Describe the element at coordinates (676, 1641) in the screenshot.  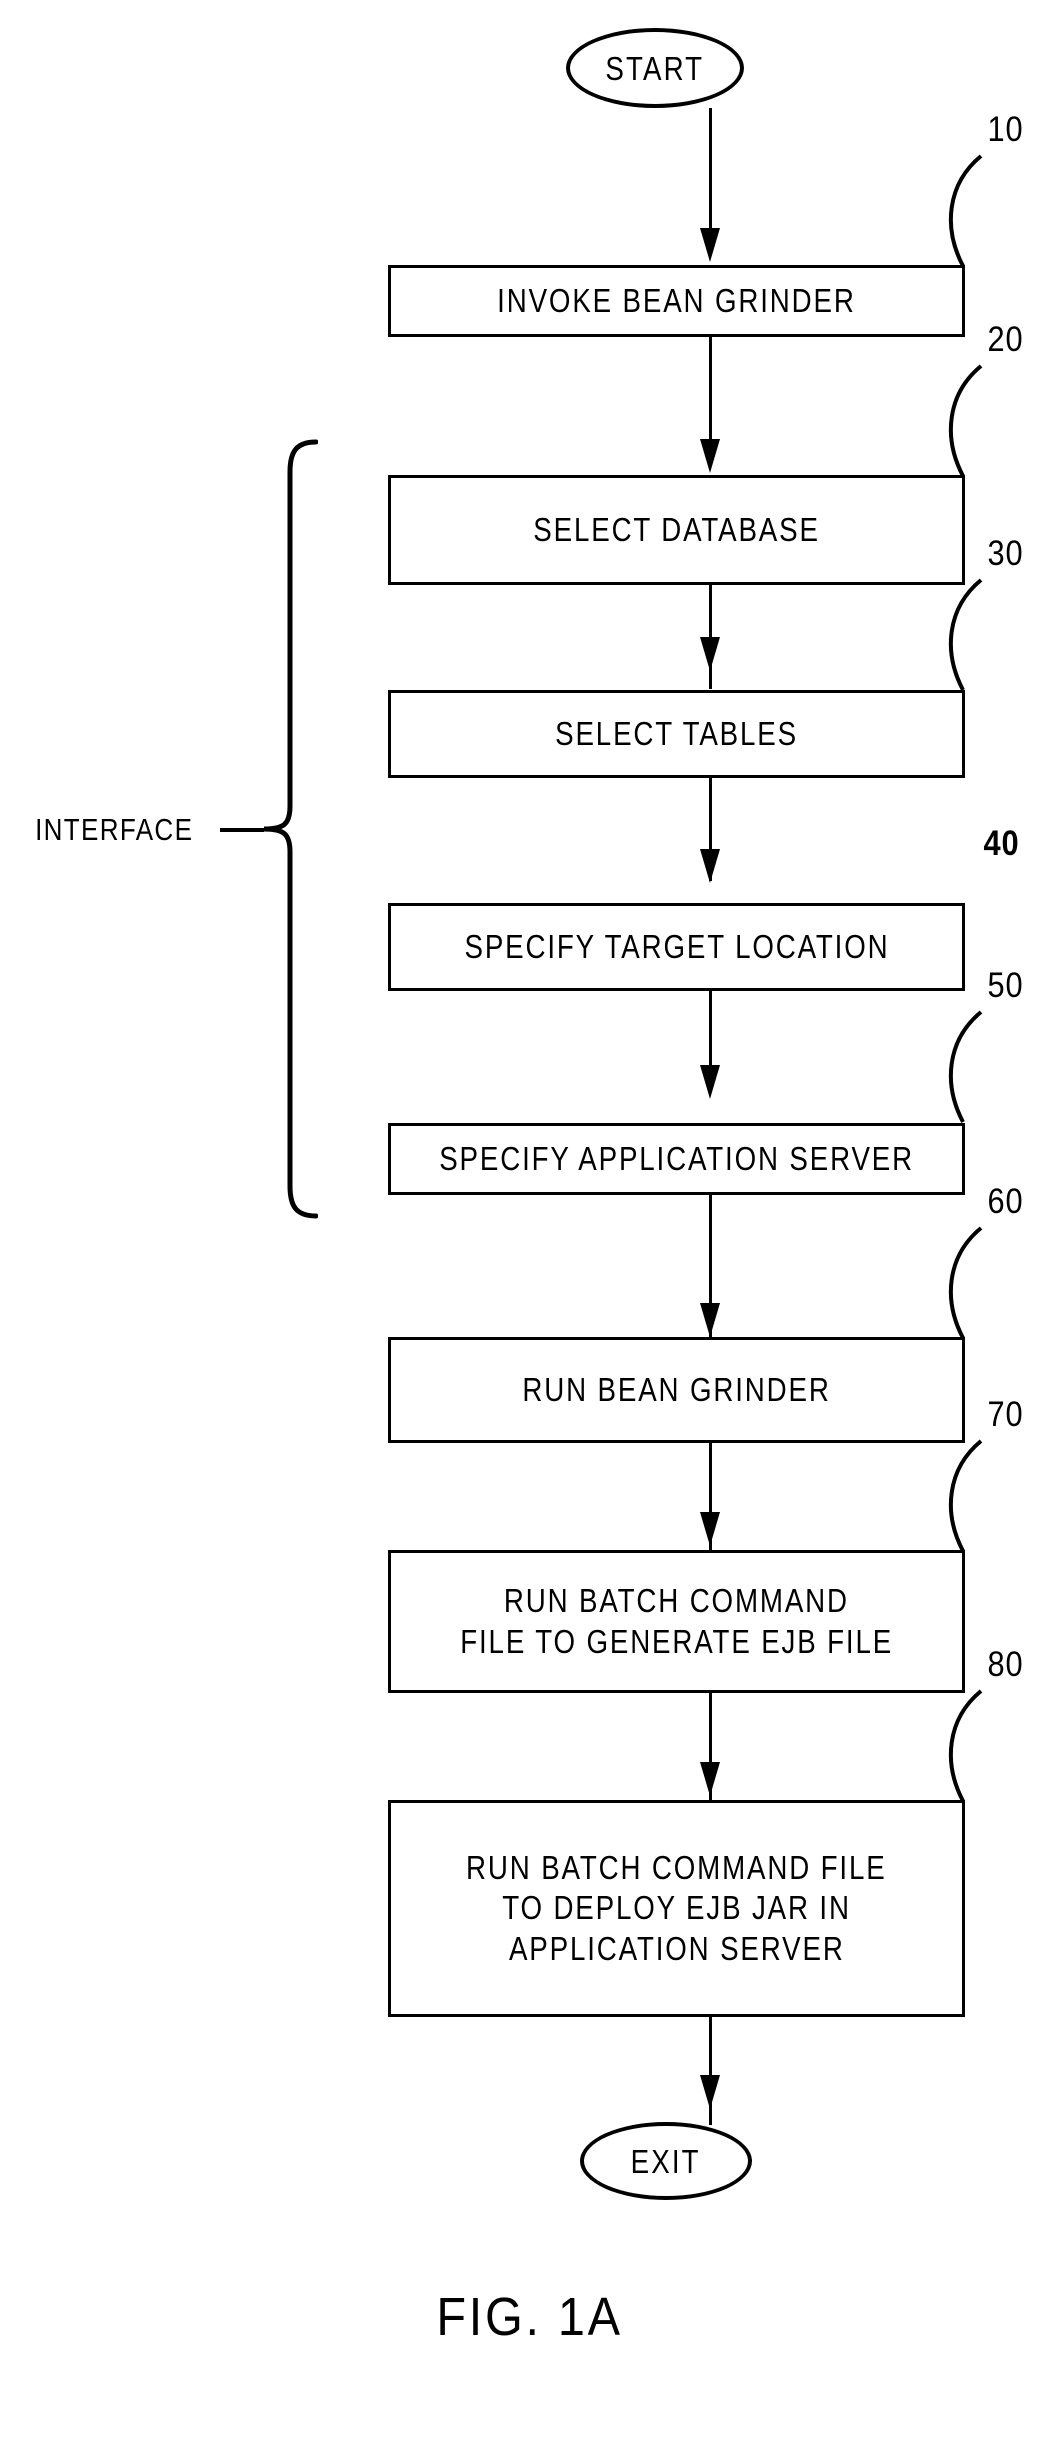
I see `step-box-70-line-2: FILE TO GENERATE EJB FILE` at that location.